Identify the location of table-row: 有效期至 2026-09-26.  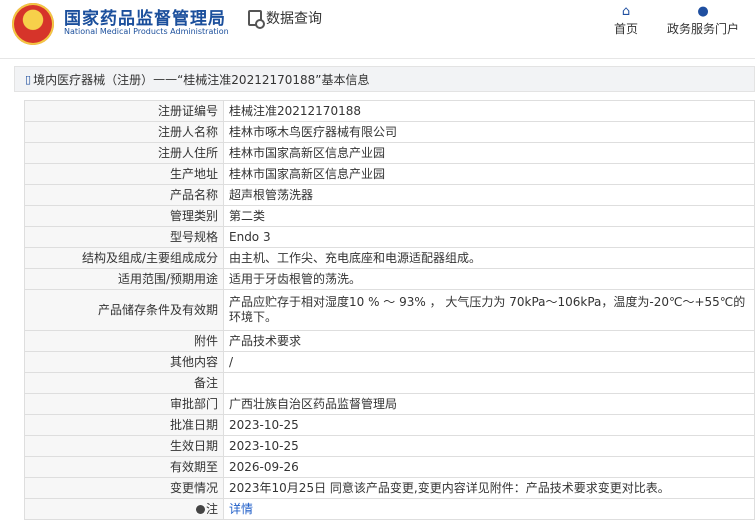
(389, 467).